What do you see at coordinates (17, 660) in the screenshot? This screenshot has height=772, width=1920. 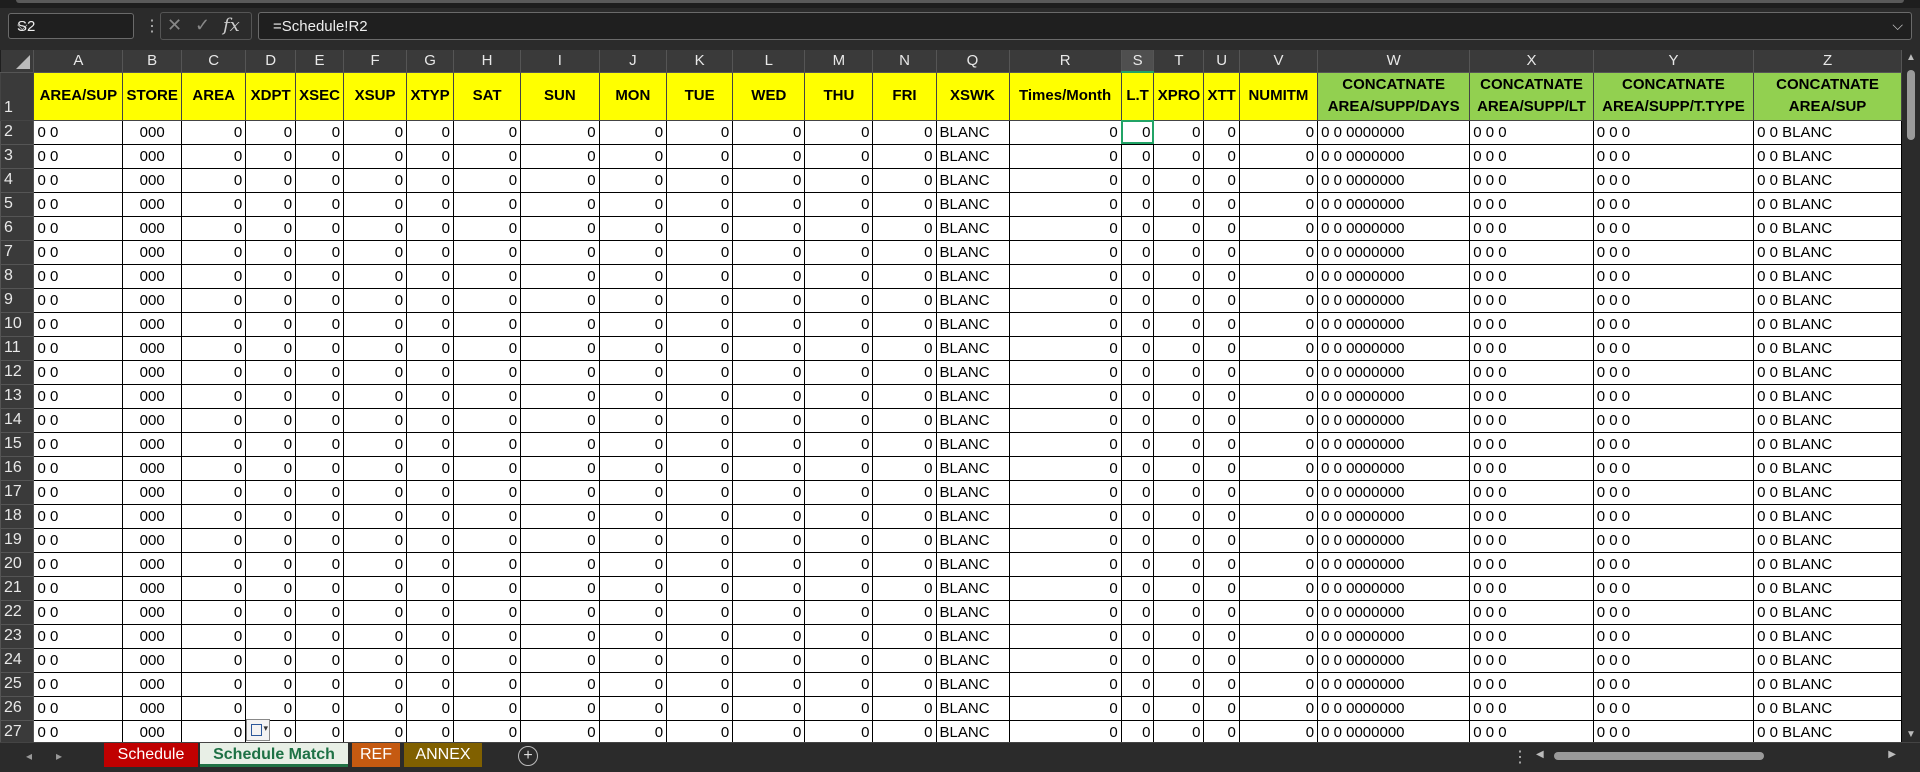 I see `row-header: 24` at bounding box center [17, 660].